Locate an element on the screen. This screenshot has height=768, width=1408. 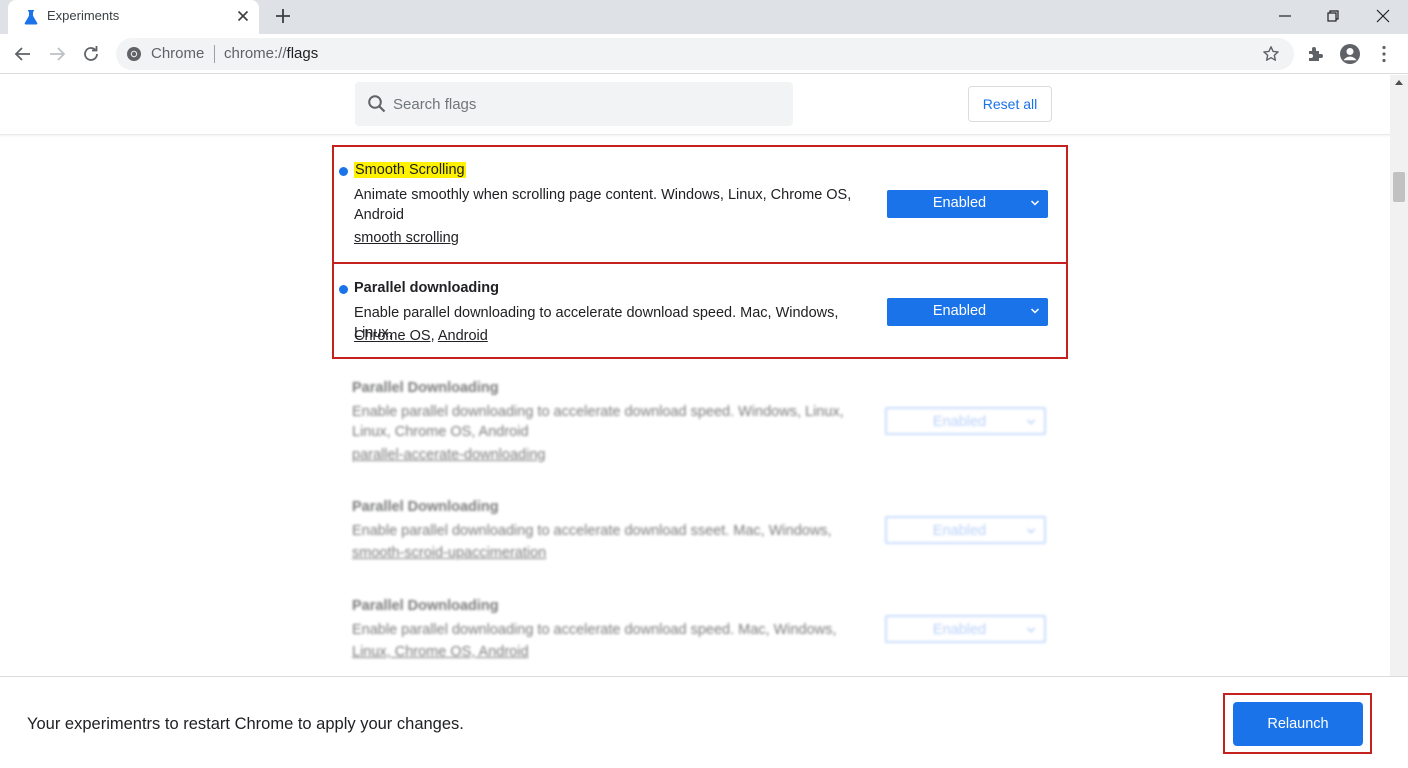
flag-links: Chrome OS, Android is located at coordinates (614, 336).